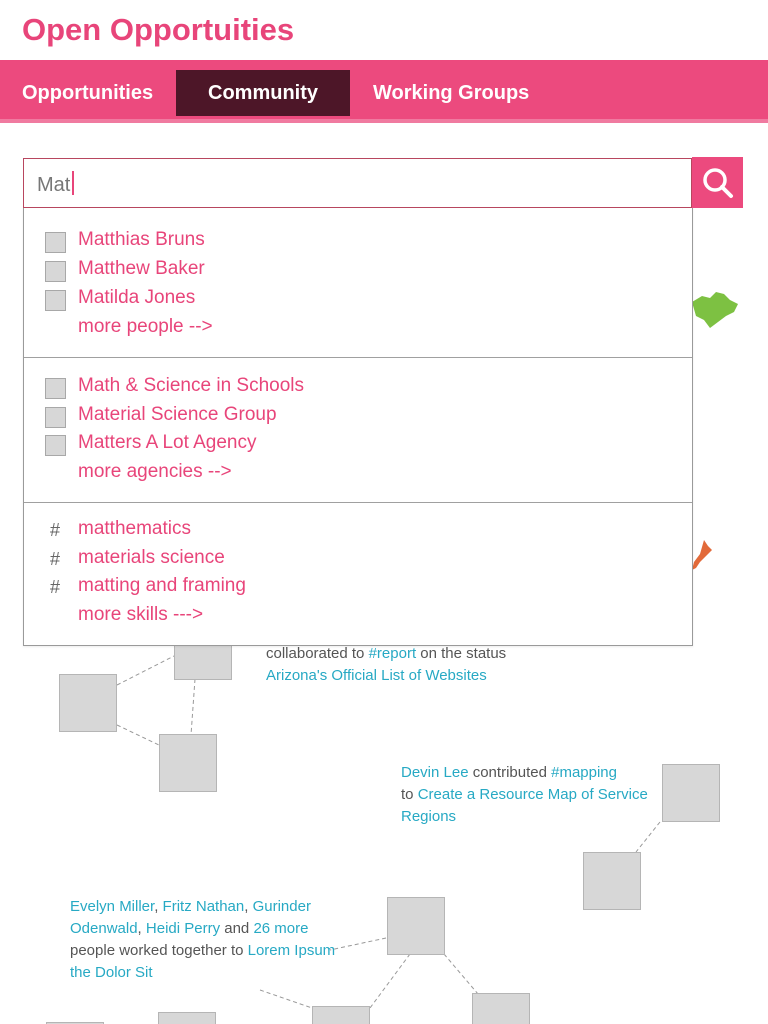 The height and width of the screenshot is (1024, 768). I want to click on suggestion-label: matthematics, so click(134, 529).